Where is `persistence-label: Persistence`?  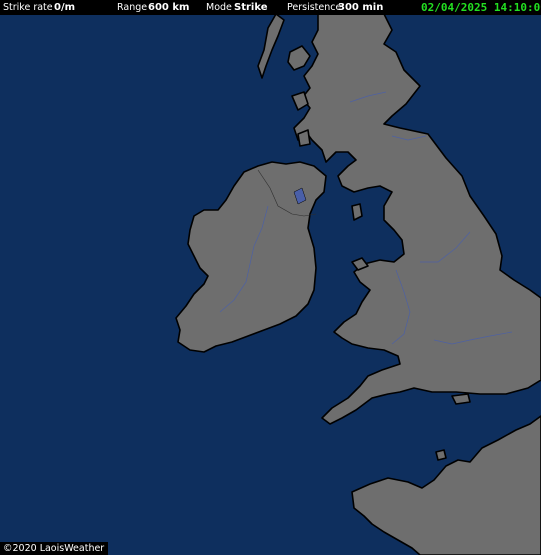 persistence-label: Persistence is located at coordinates (314, 7).